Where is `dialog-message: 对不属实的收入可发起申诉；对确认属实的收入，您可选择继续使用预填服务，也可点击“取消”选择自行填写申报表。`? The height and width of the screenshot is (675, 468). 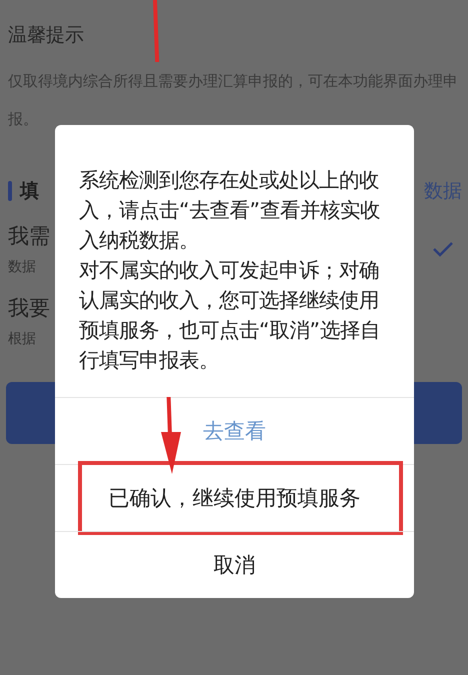
dialog-message: 对不属实的收入可发起申诉；对确认属实的收入，您可选择继续使用预填服务，也可点击“取消”选择自行填写申报表。 is located at coordinates (230, 315).